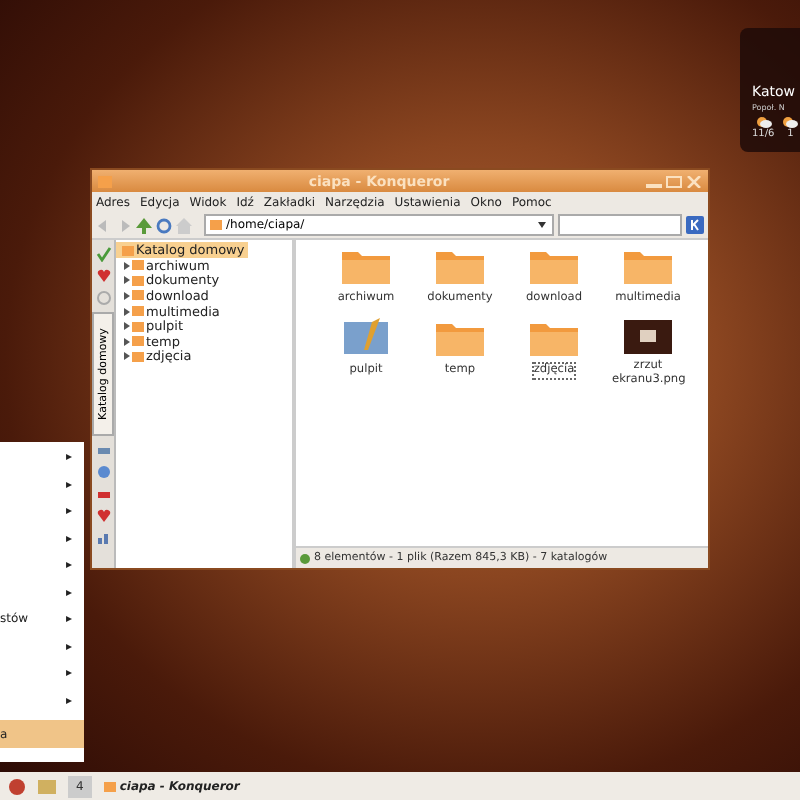 The height and width of the screenshot is (800, 800). I want to click on close-icon, so click(694, 181).